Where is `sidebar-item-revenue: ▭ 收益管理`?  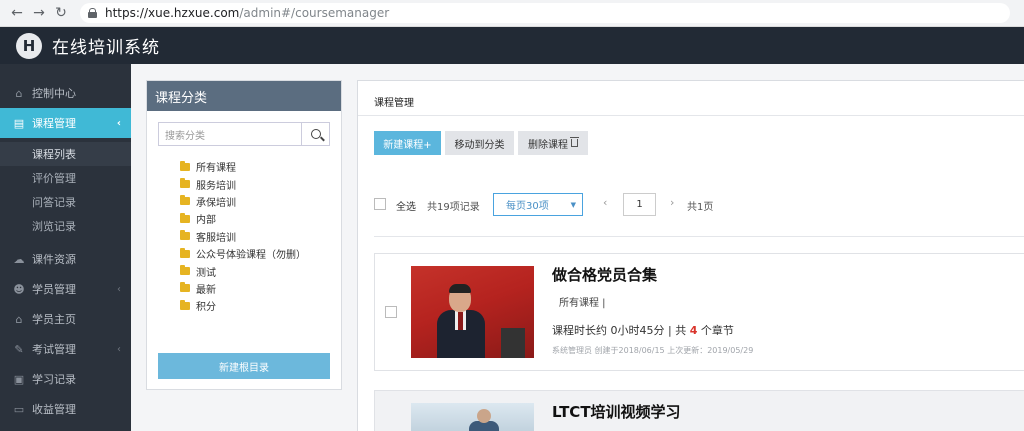
sidebar-item-revenue: ▭ 收益管理 is located at coordinates (65, 409).